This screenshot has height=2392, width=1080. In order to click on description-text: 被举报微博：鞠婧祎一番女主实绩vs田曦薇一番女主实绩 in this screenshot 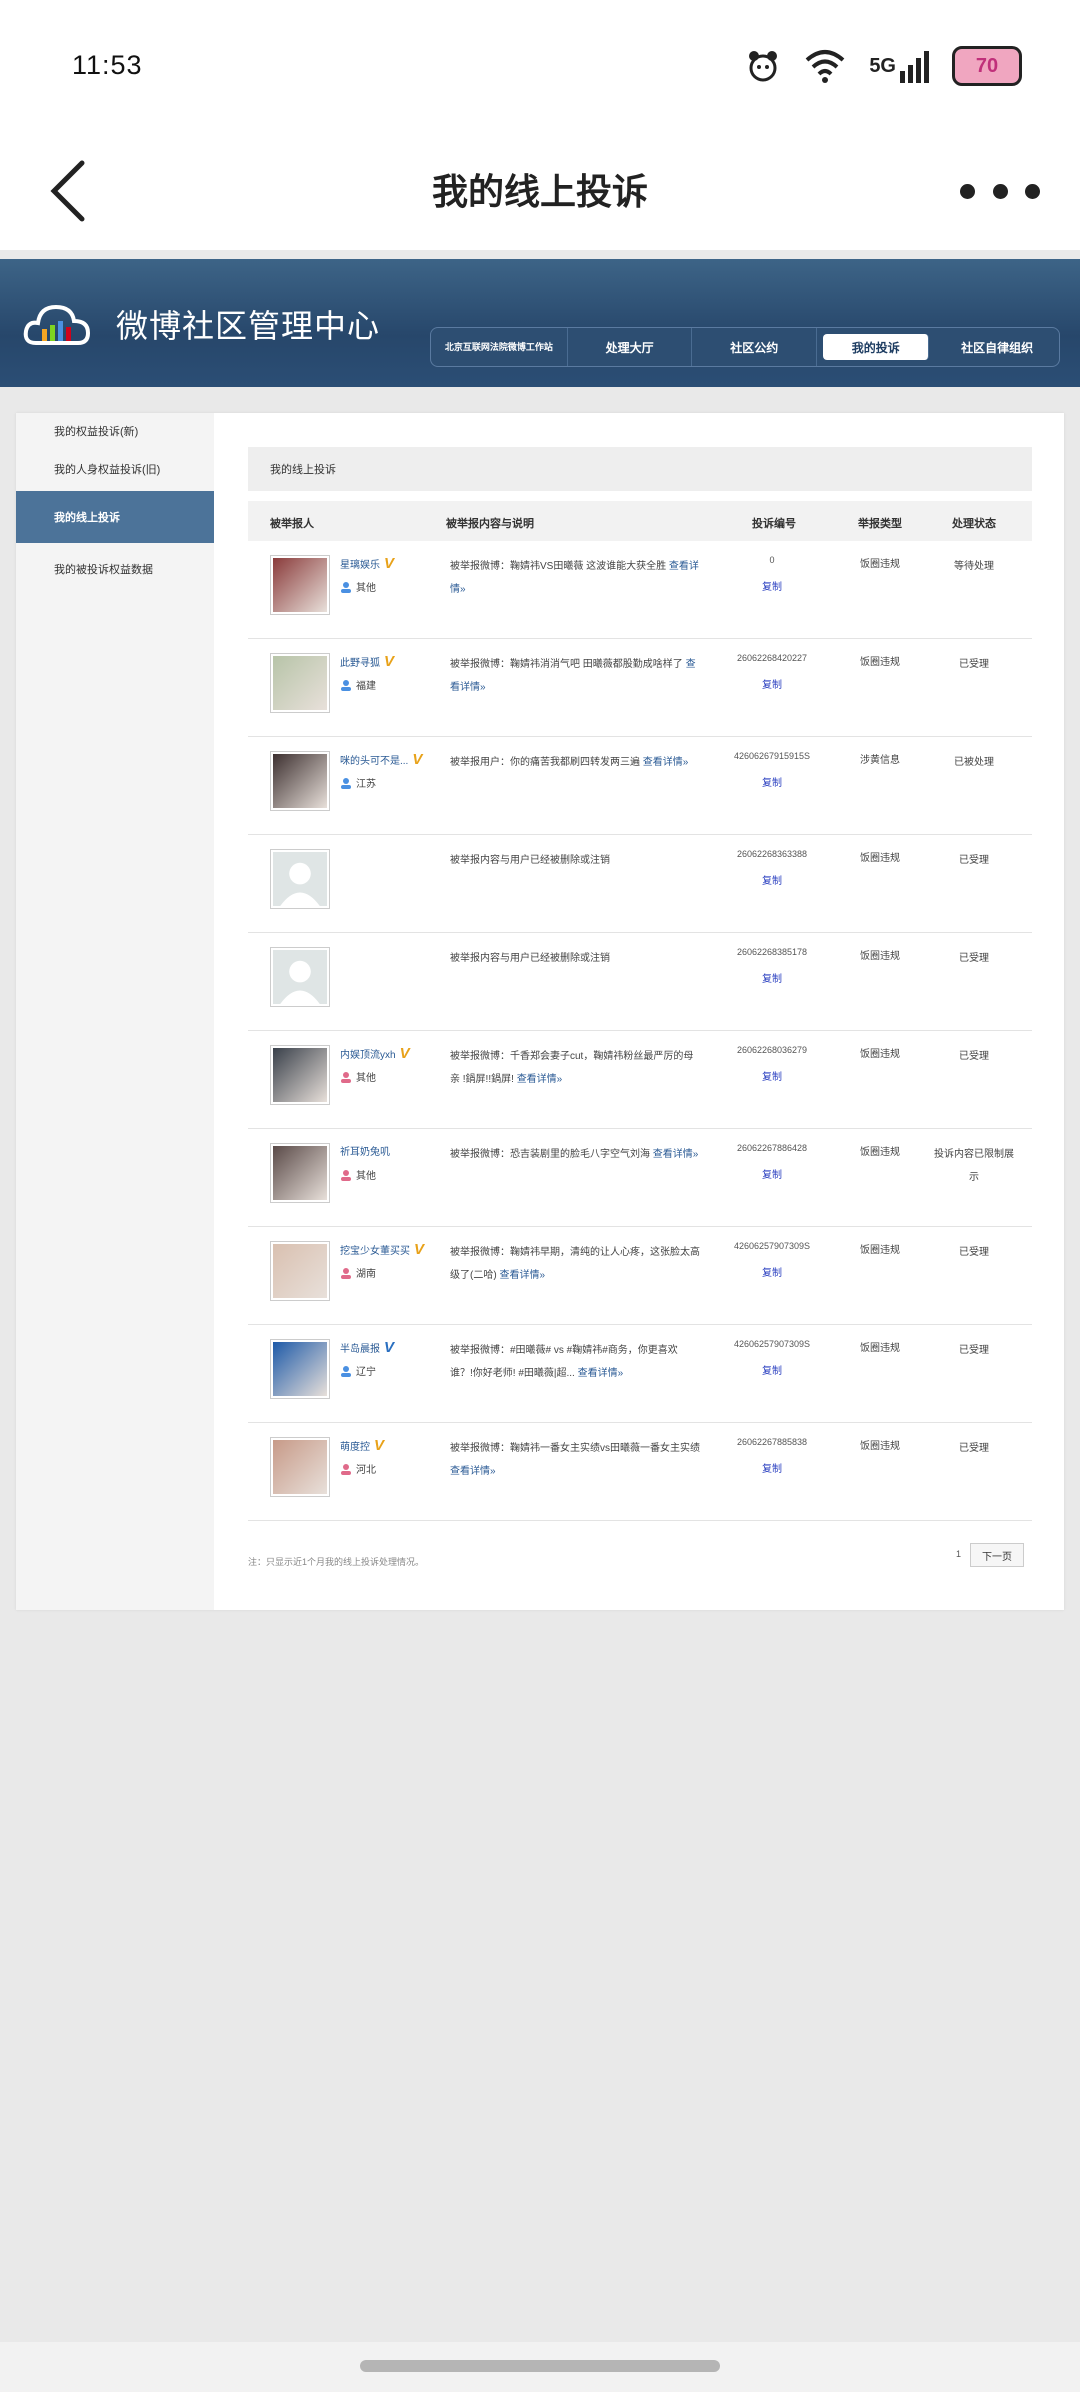, I will do `click(575, 1448)`.